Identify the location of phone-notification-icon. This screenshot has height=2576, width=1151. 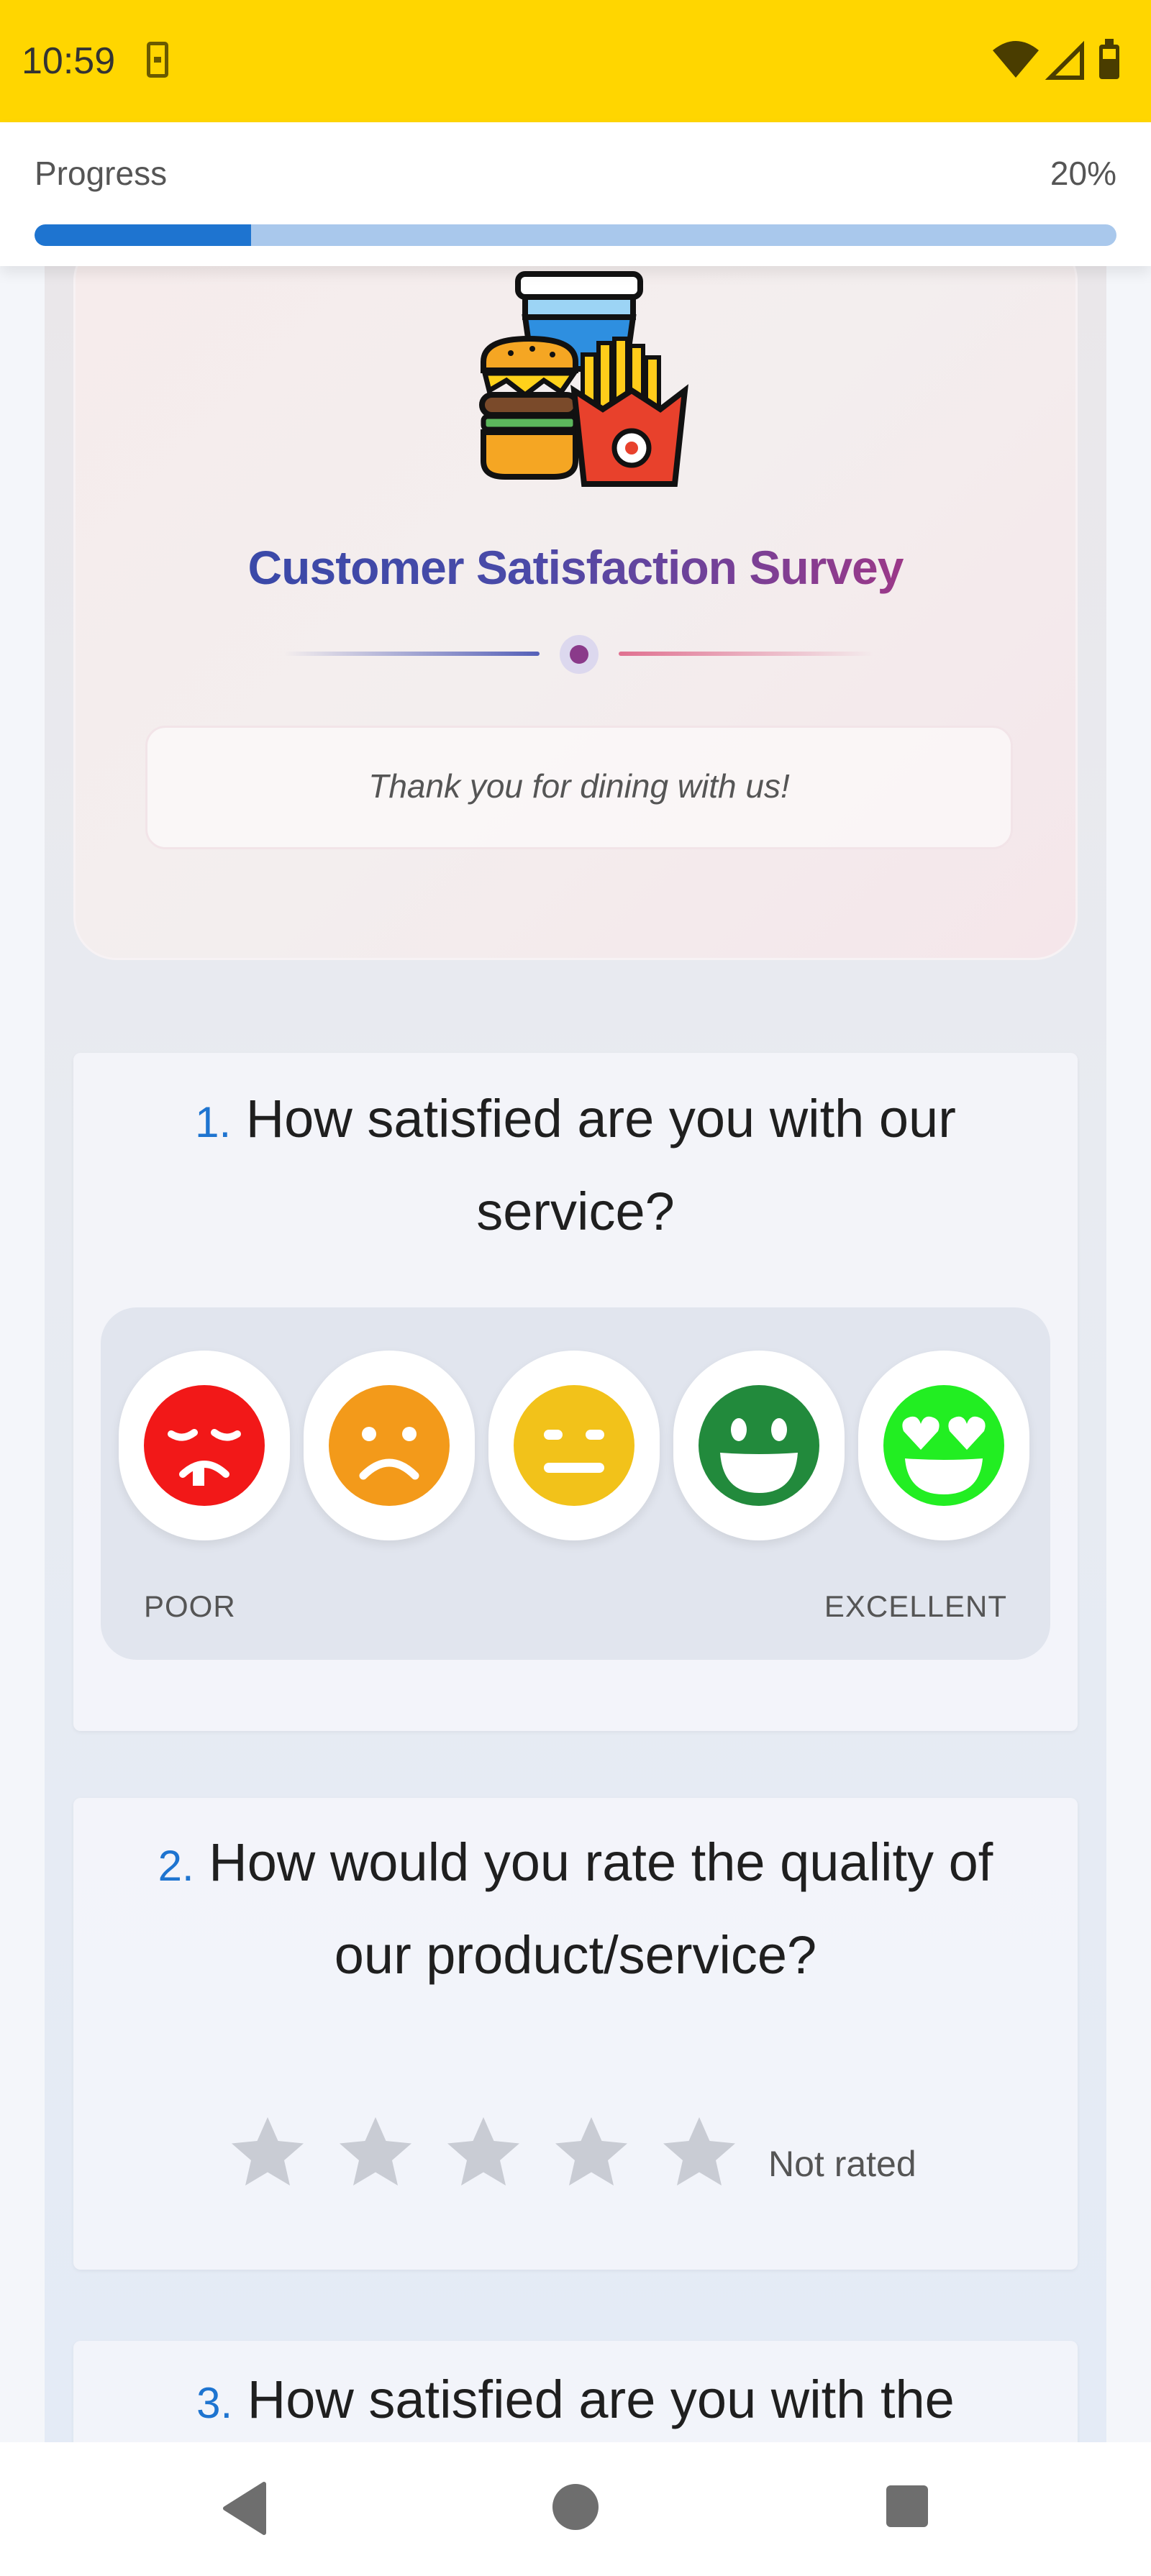
(157, 60).